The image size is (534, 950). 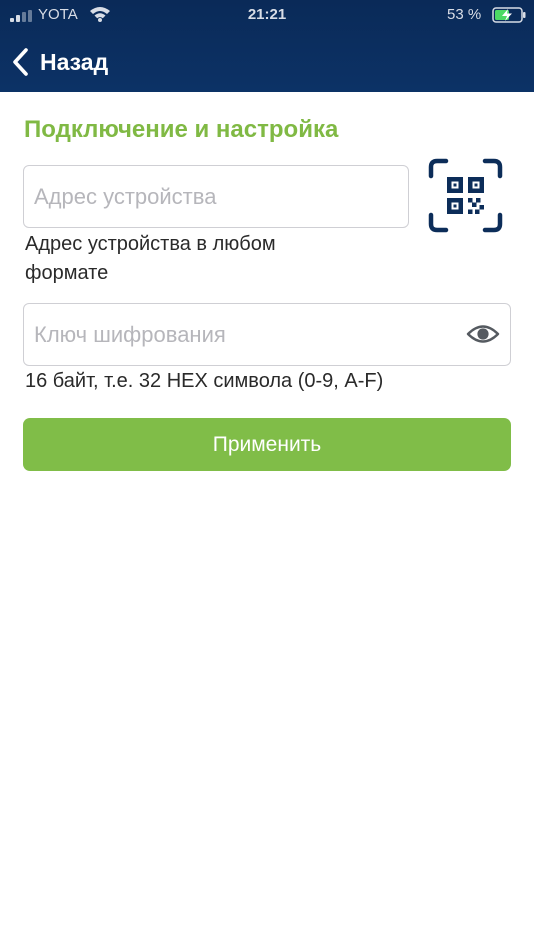 I want to click on back-label: Назад, so click(x=74, y=61).